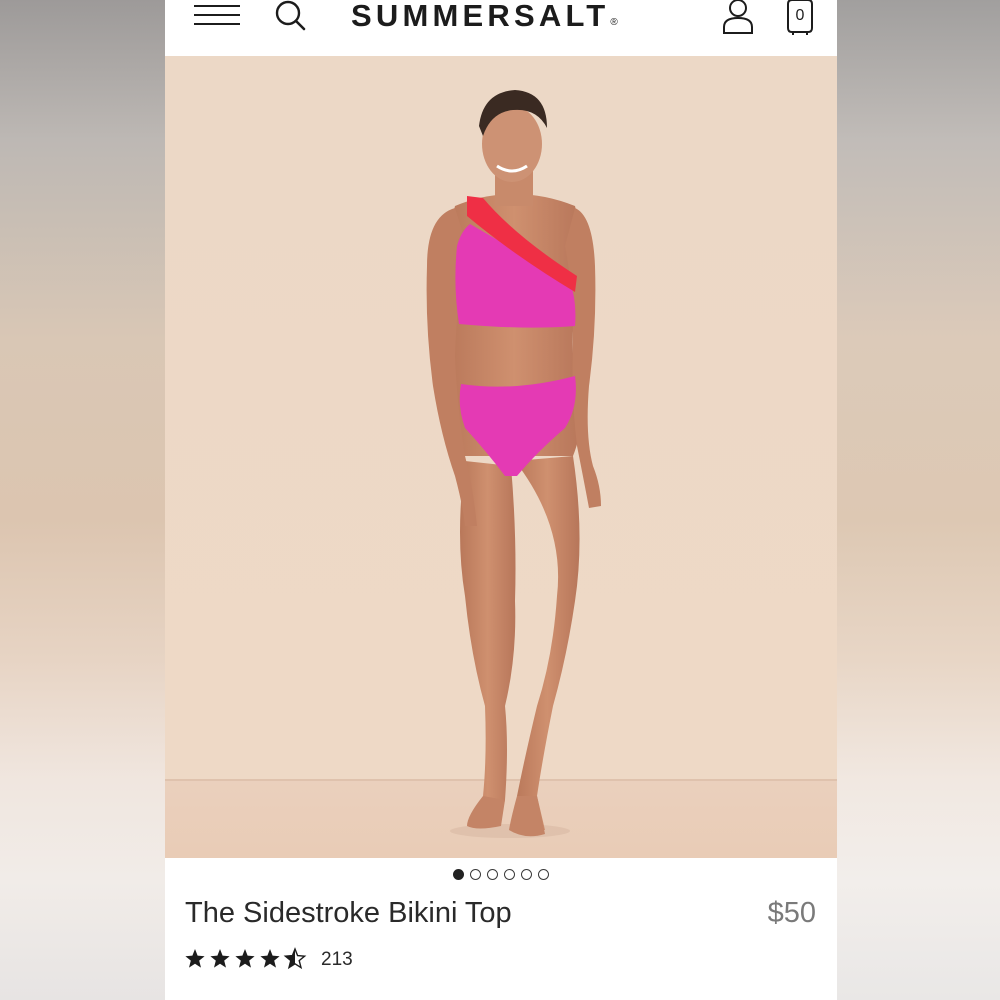 The height and width of the screenshot is (1000, 1000). I want to click on carousel-indicators, so click(501, 875).